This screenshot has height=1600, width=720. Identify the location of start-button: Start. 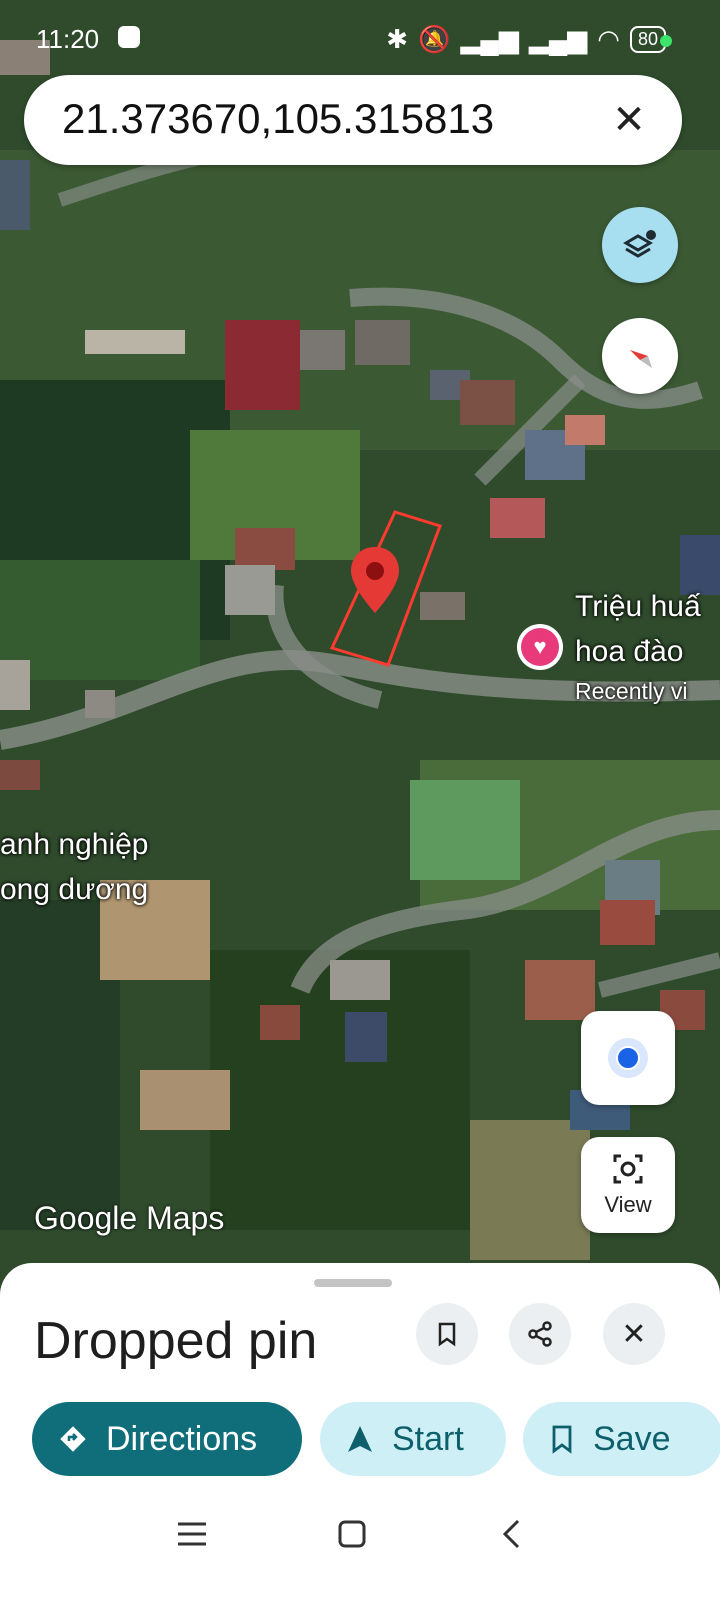
(413, 1439).